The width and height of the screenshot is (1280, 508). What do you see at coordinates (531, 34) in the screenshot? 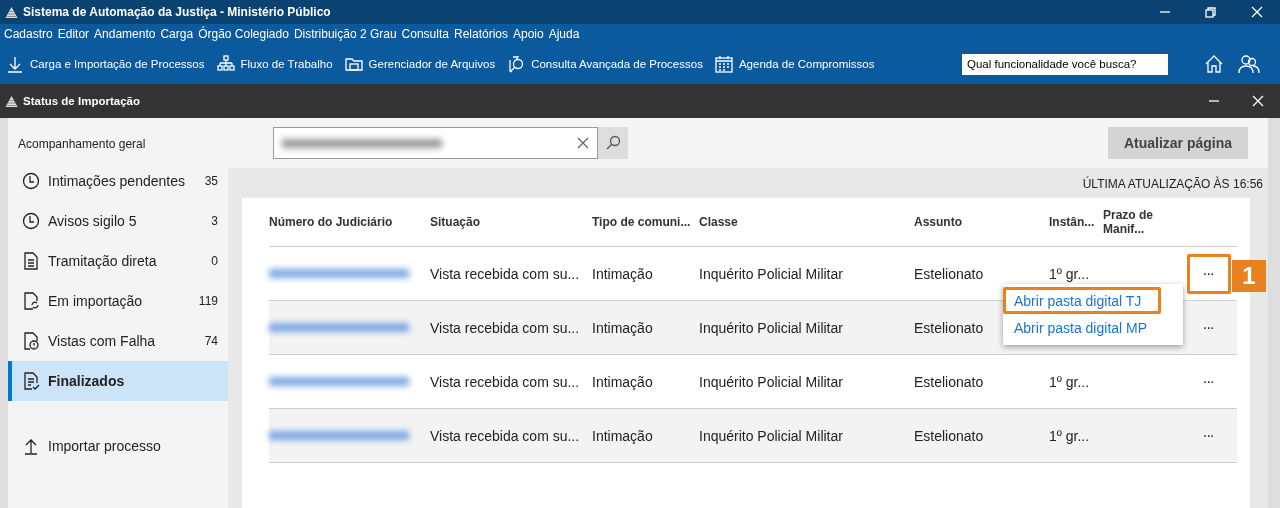
I see `menu-item: Apoio` at bounding box center [531, 34].